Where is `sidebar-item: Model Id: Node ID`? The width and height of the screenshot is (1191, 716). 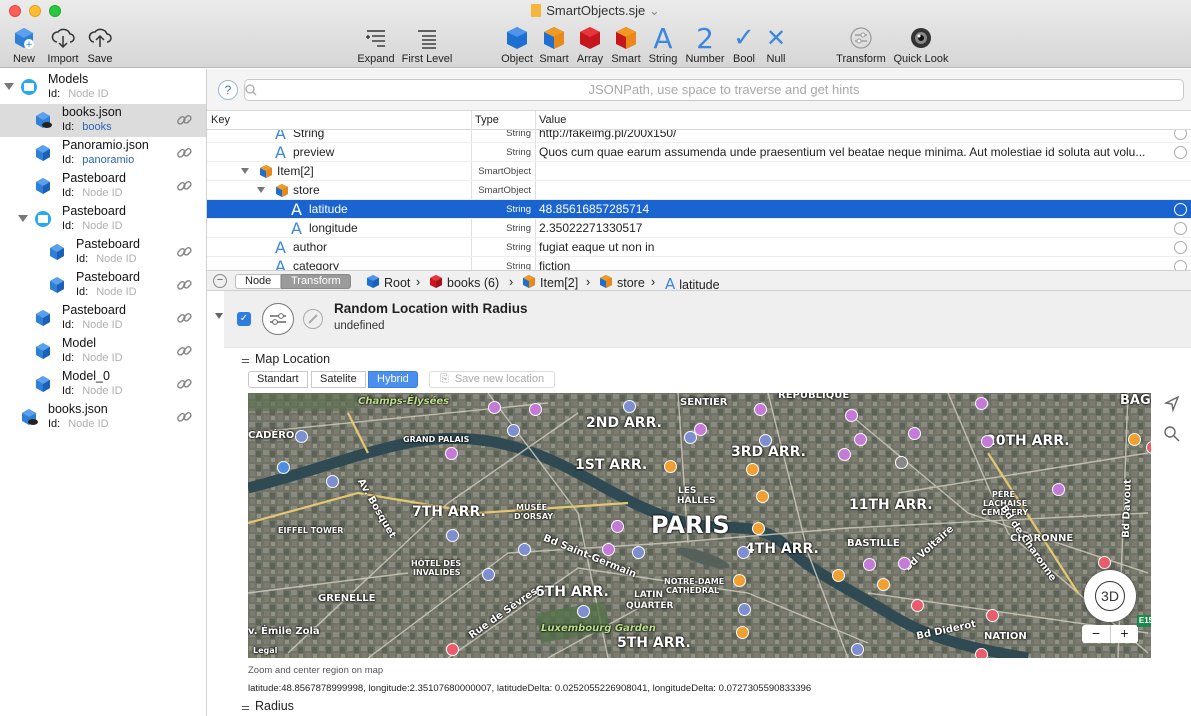
sidebar-item: Model Id: Node ID is located at coordinates (103, 351).